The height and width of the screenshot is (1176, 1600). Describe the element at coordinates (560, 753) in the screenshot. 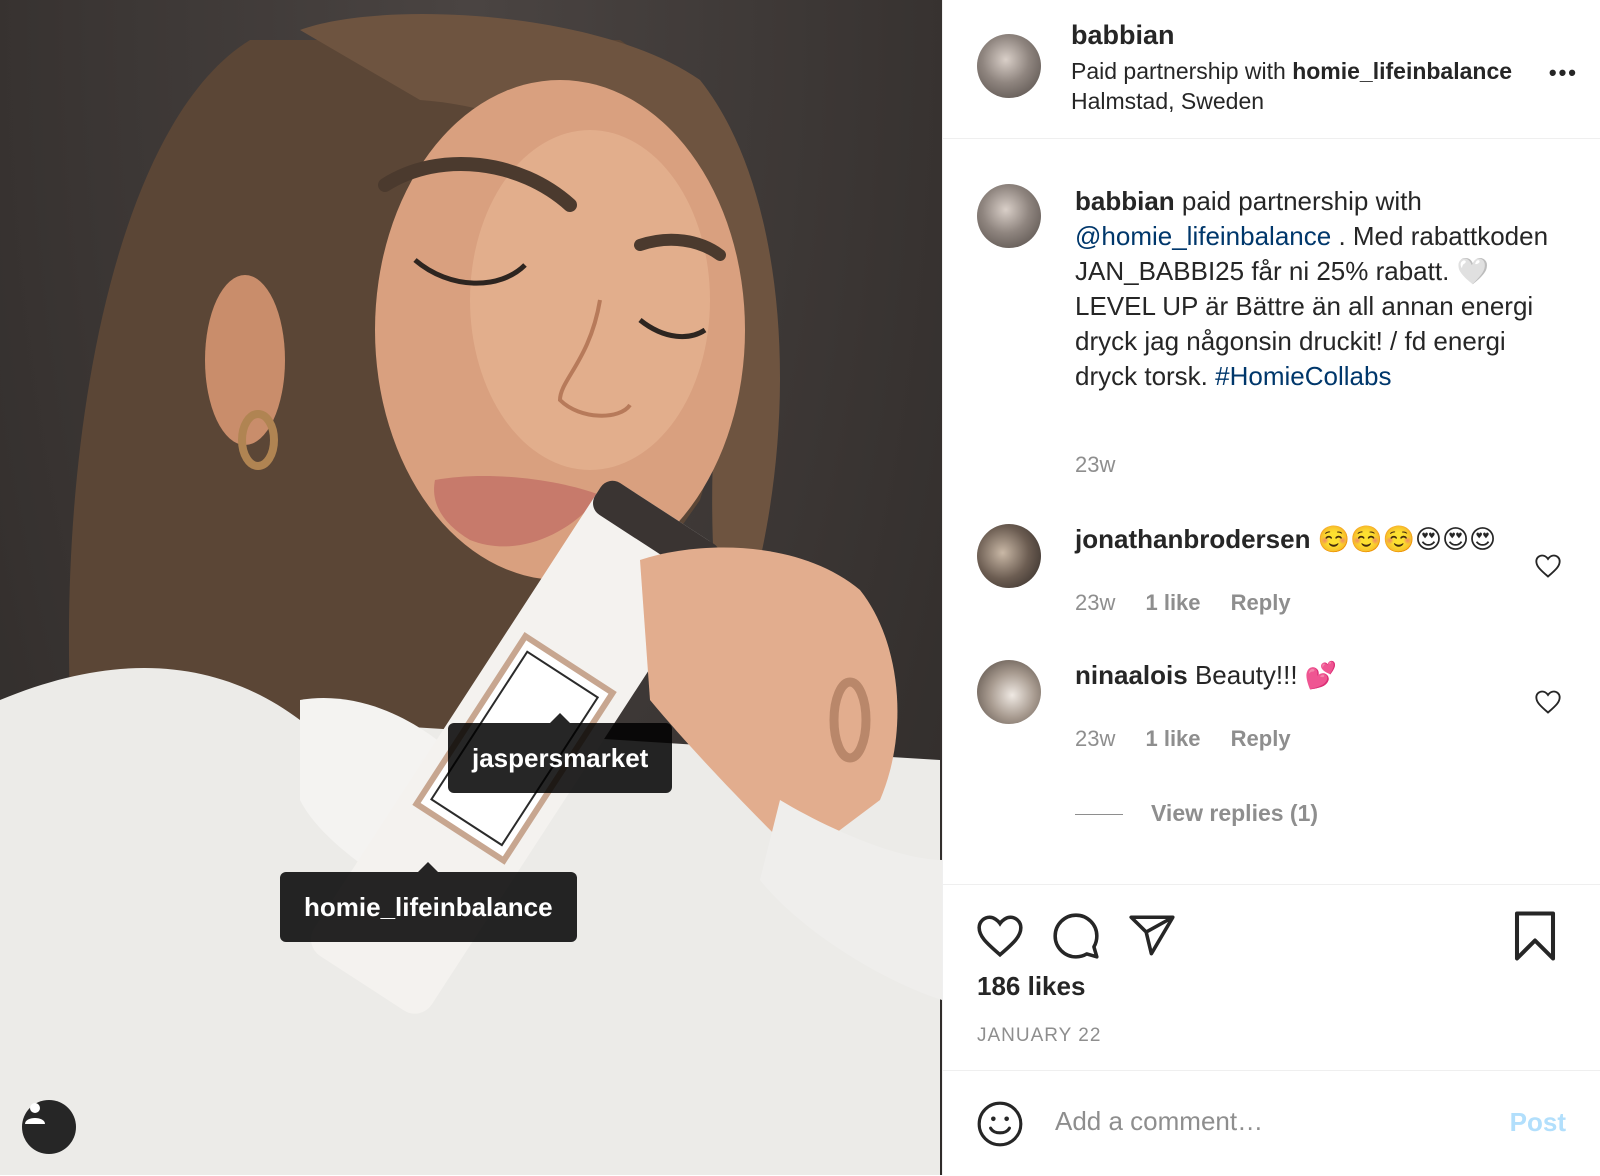

I see `photo-tag-jaspersmarket: jaspersmarket` at that location.